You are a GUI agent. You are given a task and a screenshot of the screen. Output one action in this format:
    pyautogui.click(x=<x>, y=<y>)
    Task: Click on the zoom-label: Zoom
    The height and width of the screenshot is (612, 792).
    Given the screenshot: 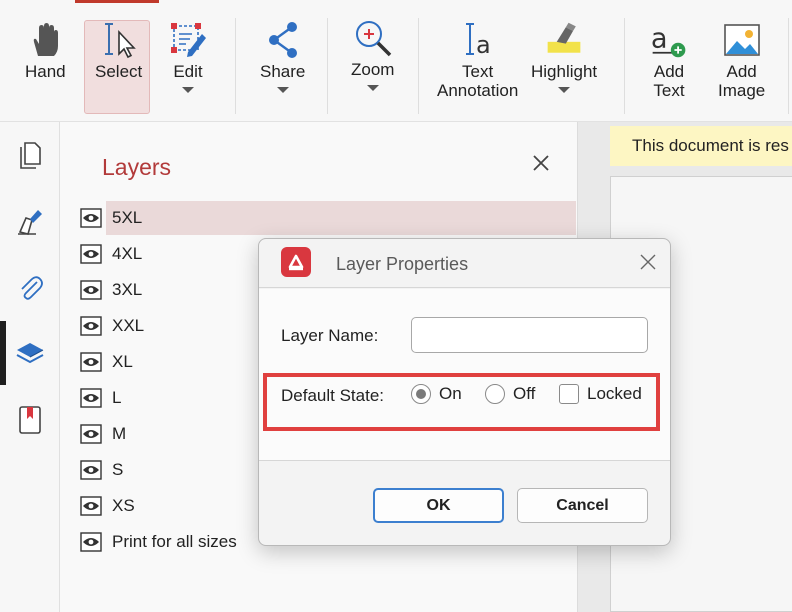 What is the action you would take?
    pyautogui.click(x=373, y=69)
    